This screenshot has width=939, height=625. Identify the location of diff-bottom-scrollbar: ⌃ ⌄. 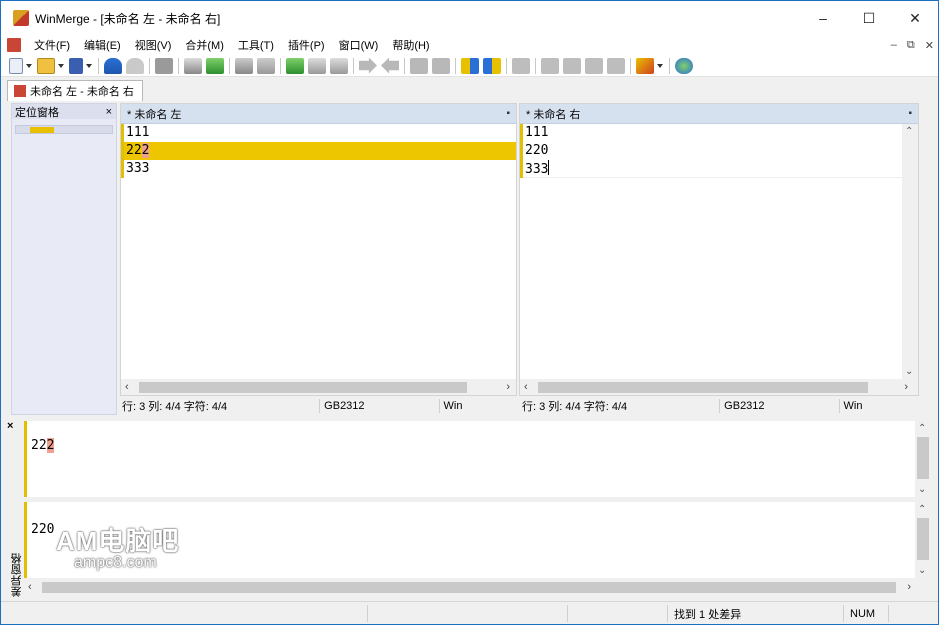
(923, 540).